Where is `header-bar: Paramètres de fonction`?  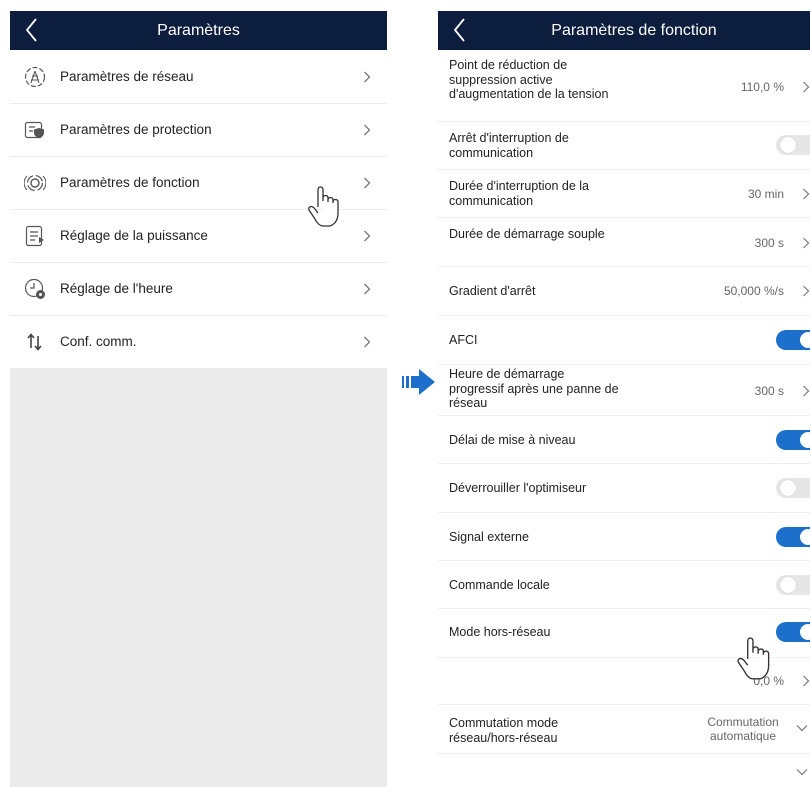 header-bar: Paramètres de fonction is located at coordinates (624, 30).